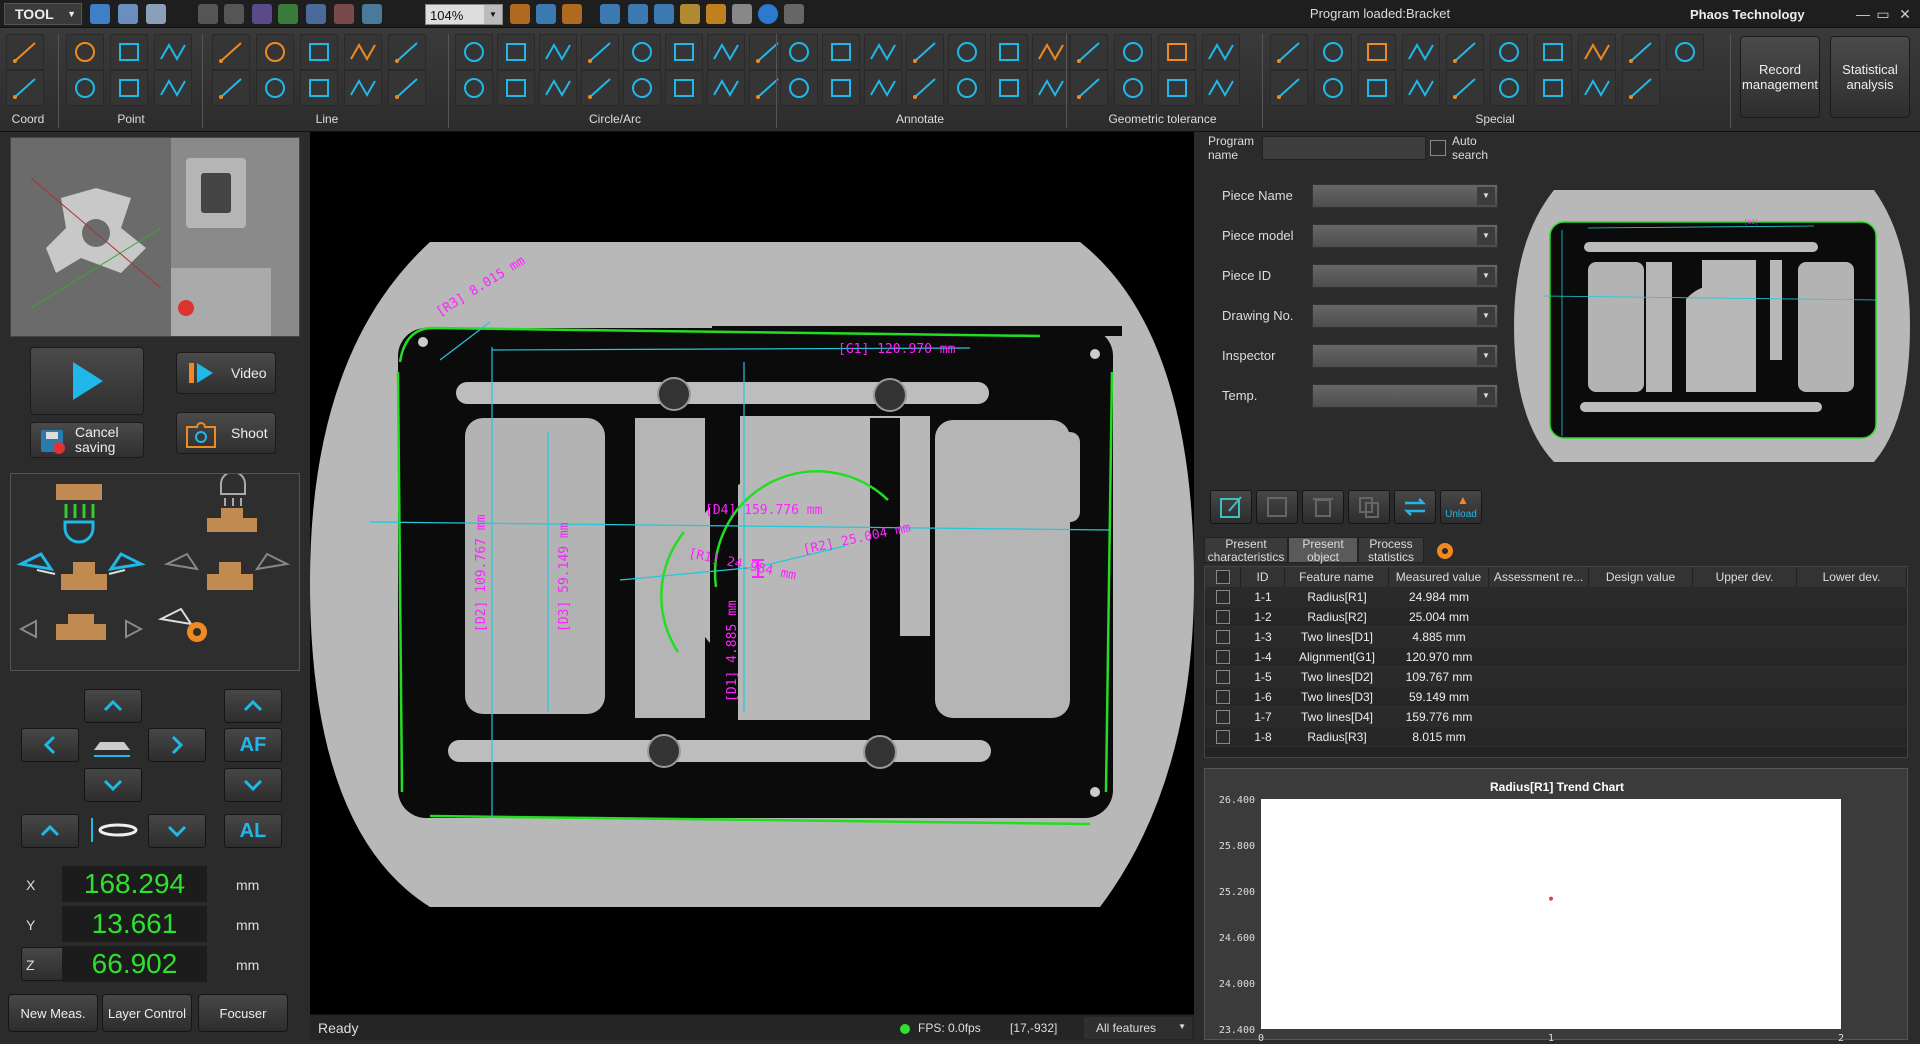 The height and width of the screenshot is (1044, 1920). What do you see at coordinates (794, 14) in the screenshot?
I see `info-icon` at bounding box center [794, 14].